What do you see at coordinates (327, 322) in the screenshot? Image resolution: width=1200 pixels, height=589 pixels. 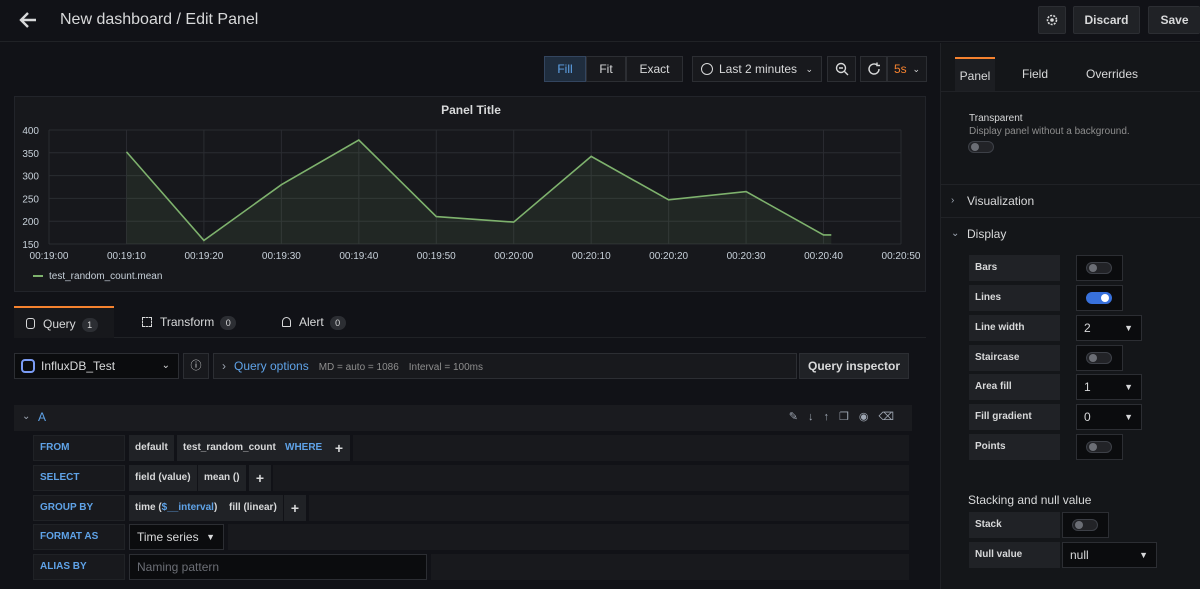 I see `tab-alert: Alert 0` at bounding box center [327, 322].